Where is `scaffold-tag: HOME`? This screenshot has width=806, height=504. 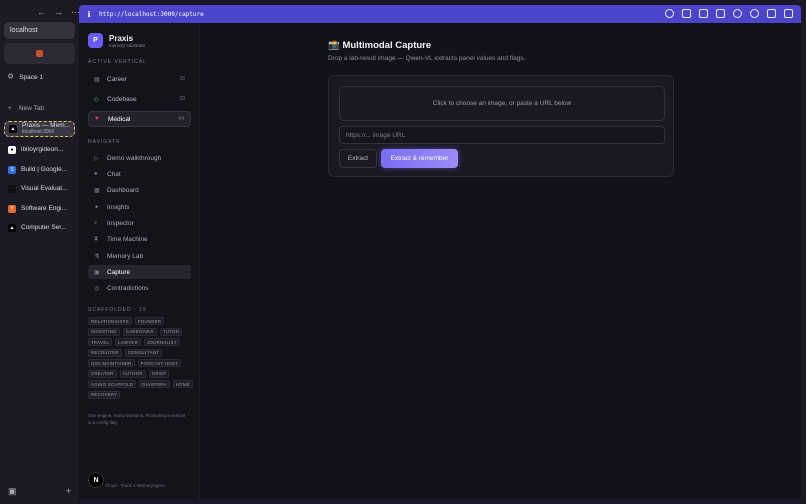
scaffold-tag: HOME is located at coordinates (182, 384).